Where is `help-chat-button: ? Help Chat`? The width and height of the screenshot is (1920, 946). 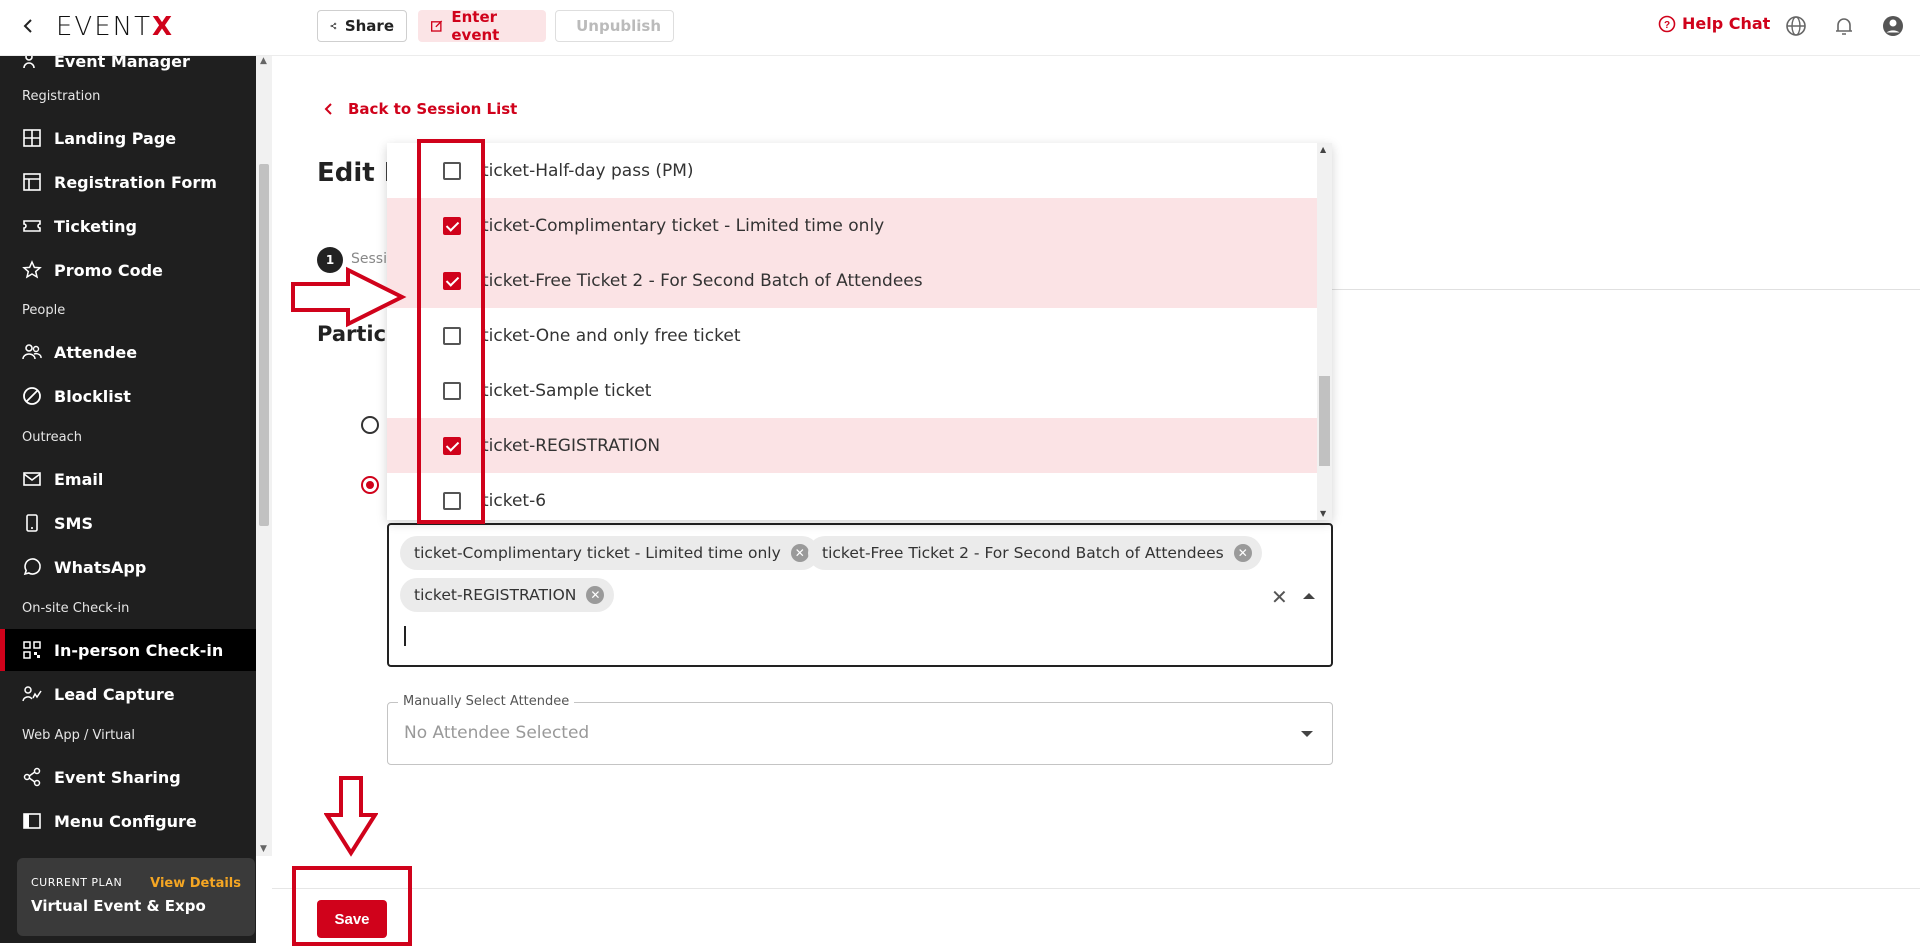
help-chat-button: ? Help Chat is located at coordinates (1714, 23).